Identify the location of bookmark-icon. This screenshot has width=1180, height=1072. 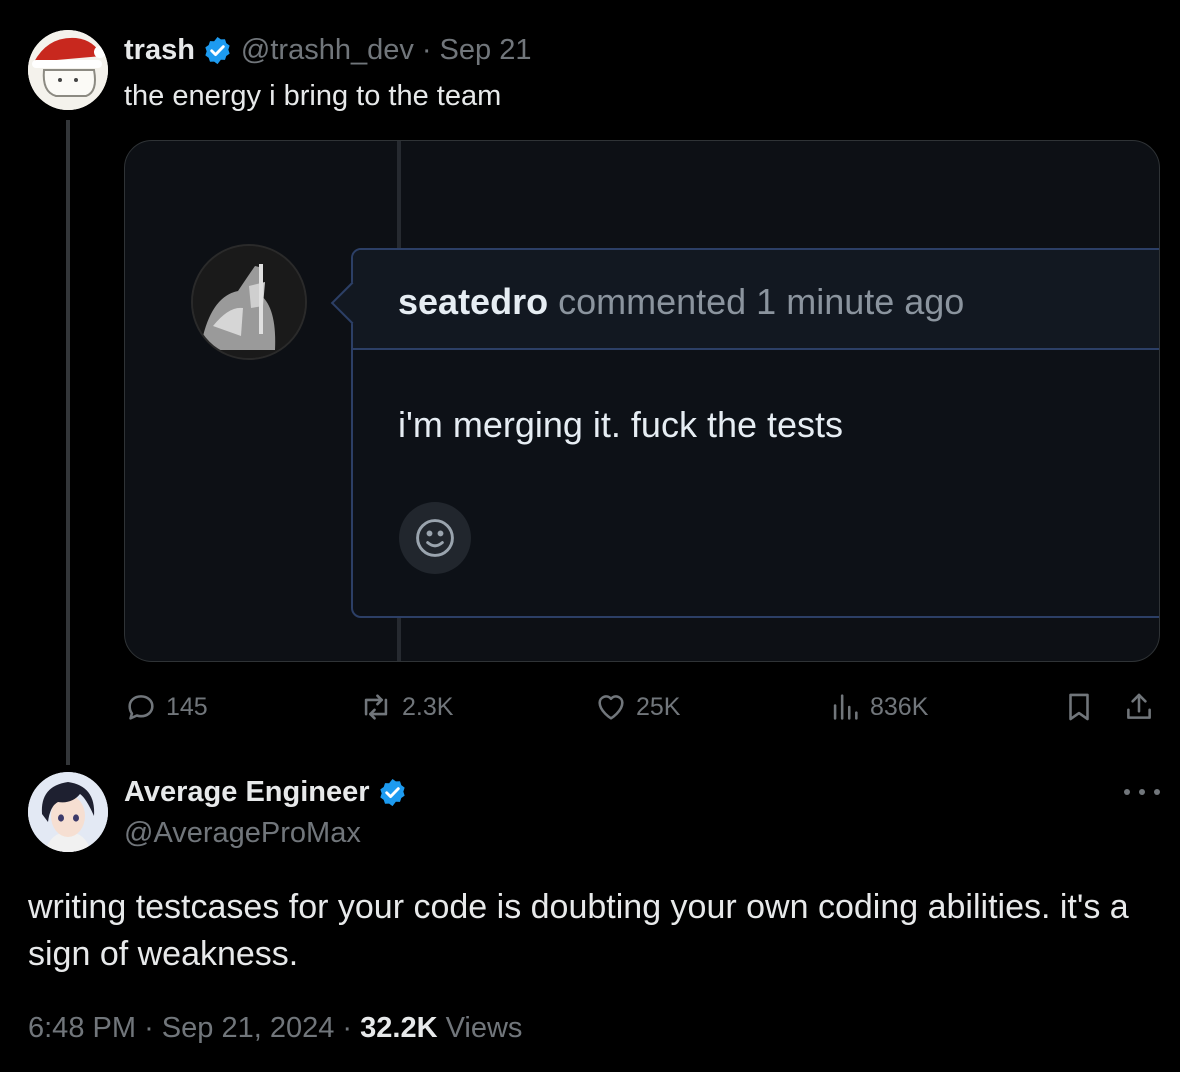
(1079, 707).